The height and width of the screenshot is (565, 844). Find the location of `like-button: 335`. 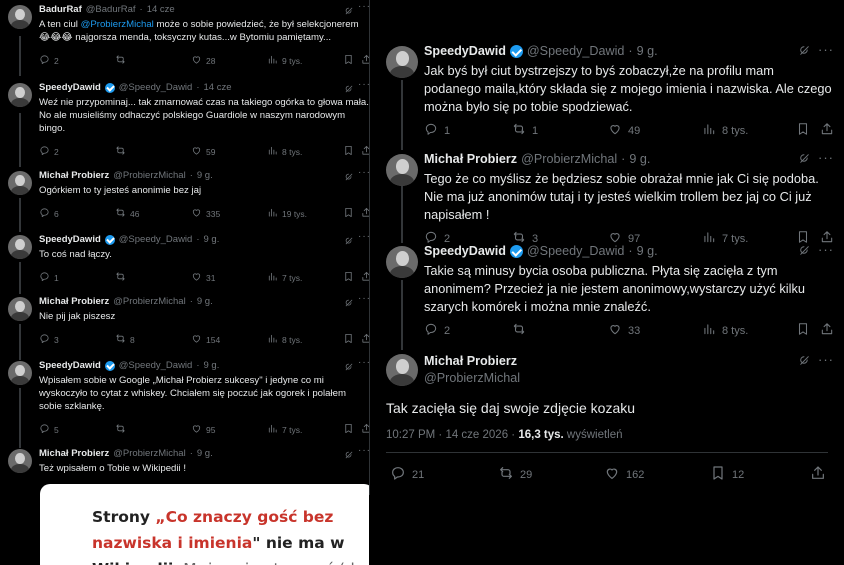

like-button: 335 is located at coordinates (205, 213).